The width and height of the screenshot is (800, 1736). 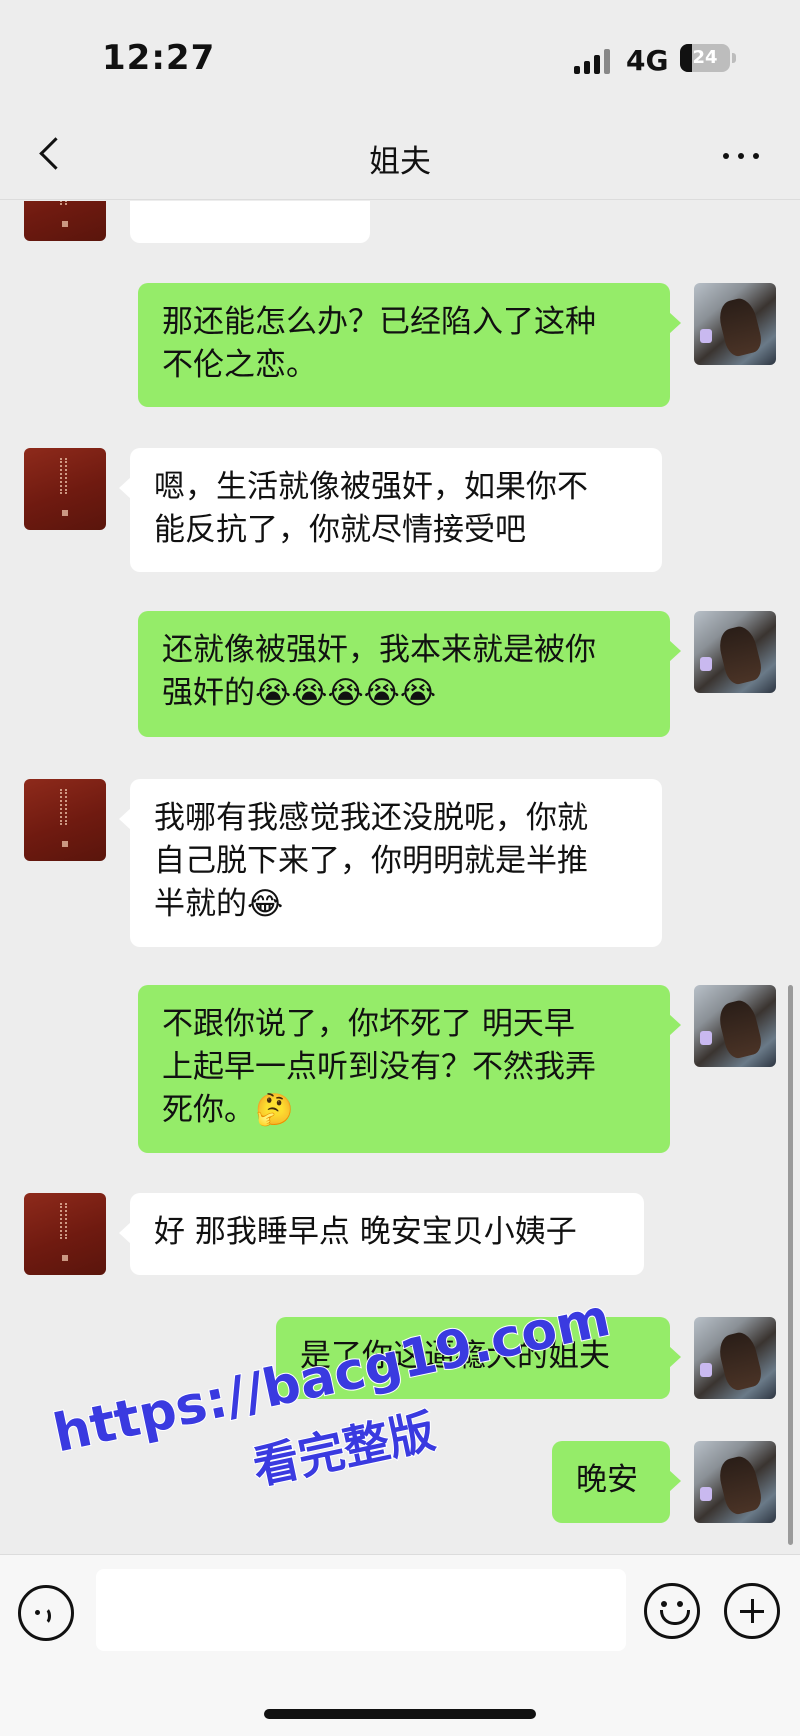 What do you see at coordinates (400, 1714) in the screenshot?
I see `home-indicator` at bounding box center [400, 1714].